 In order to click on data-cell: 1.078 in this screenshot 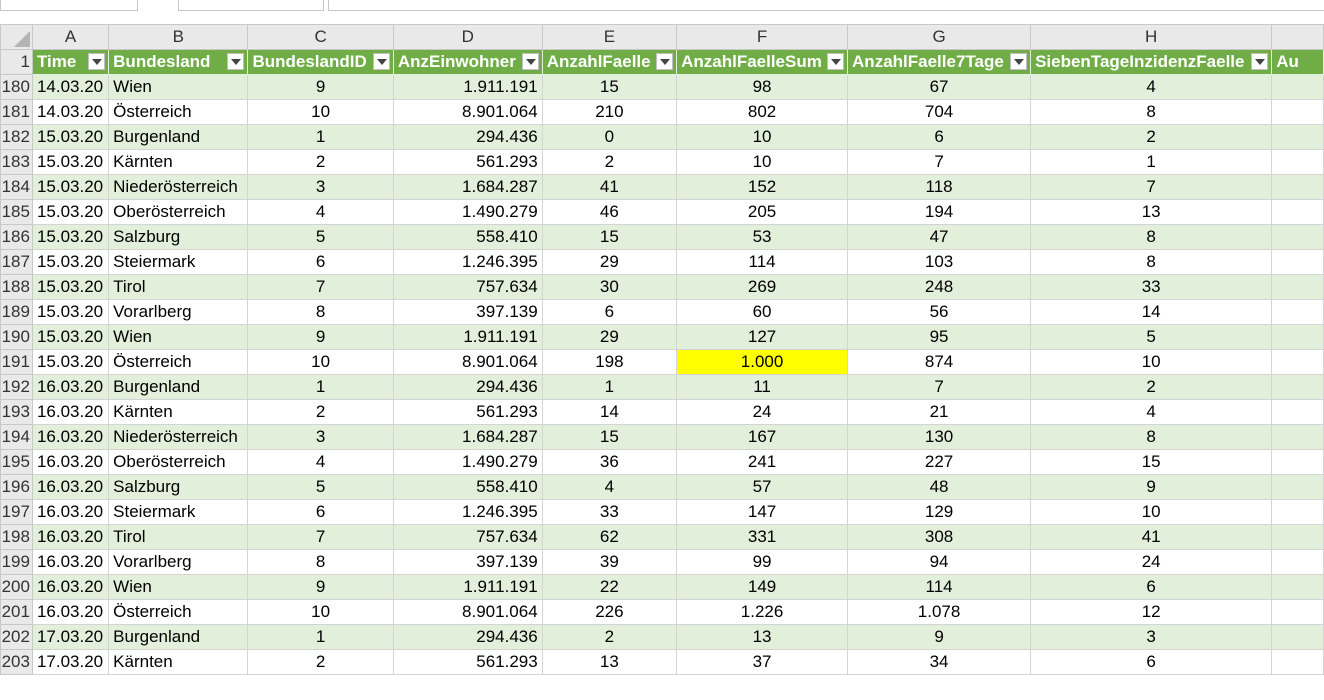, I will do `click(939, 612)`.